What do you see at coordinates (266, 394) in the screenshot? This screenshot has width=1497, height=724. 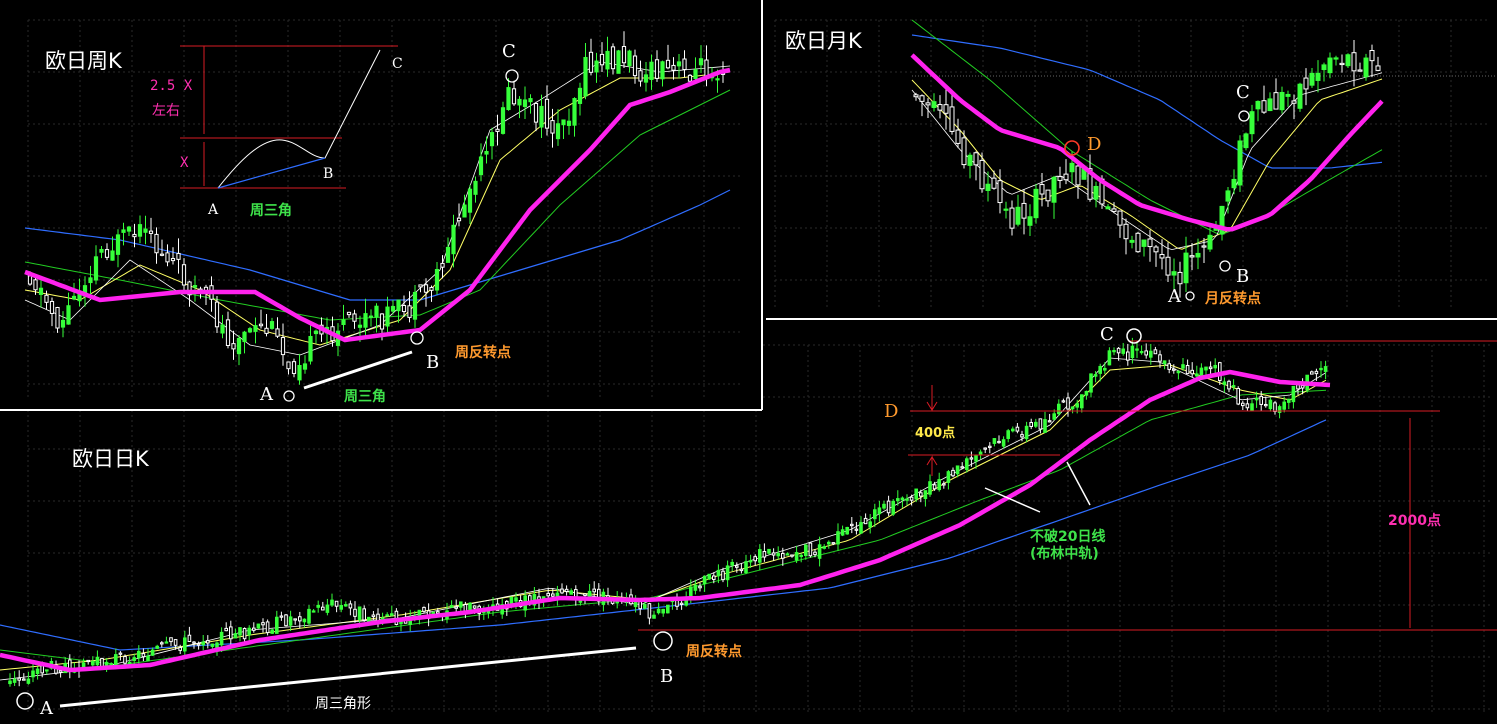 I see `weekly-label-a: A` at bounding box center [266, 394].